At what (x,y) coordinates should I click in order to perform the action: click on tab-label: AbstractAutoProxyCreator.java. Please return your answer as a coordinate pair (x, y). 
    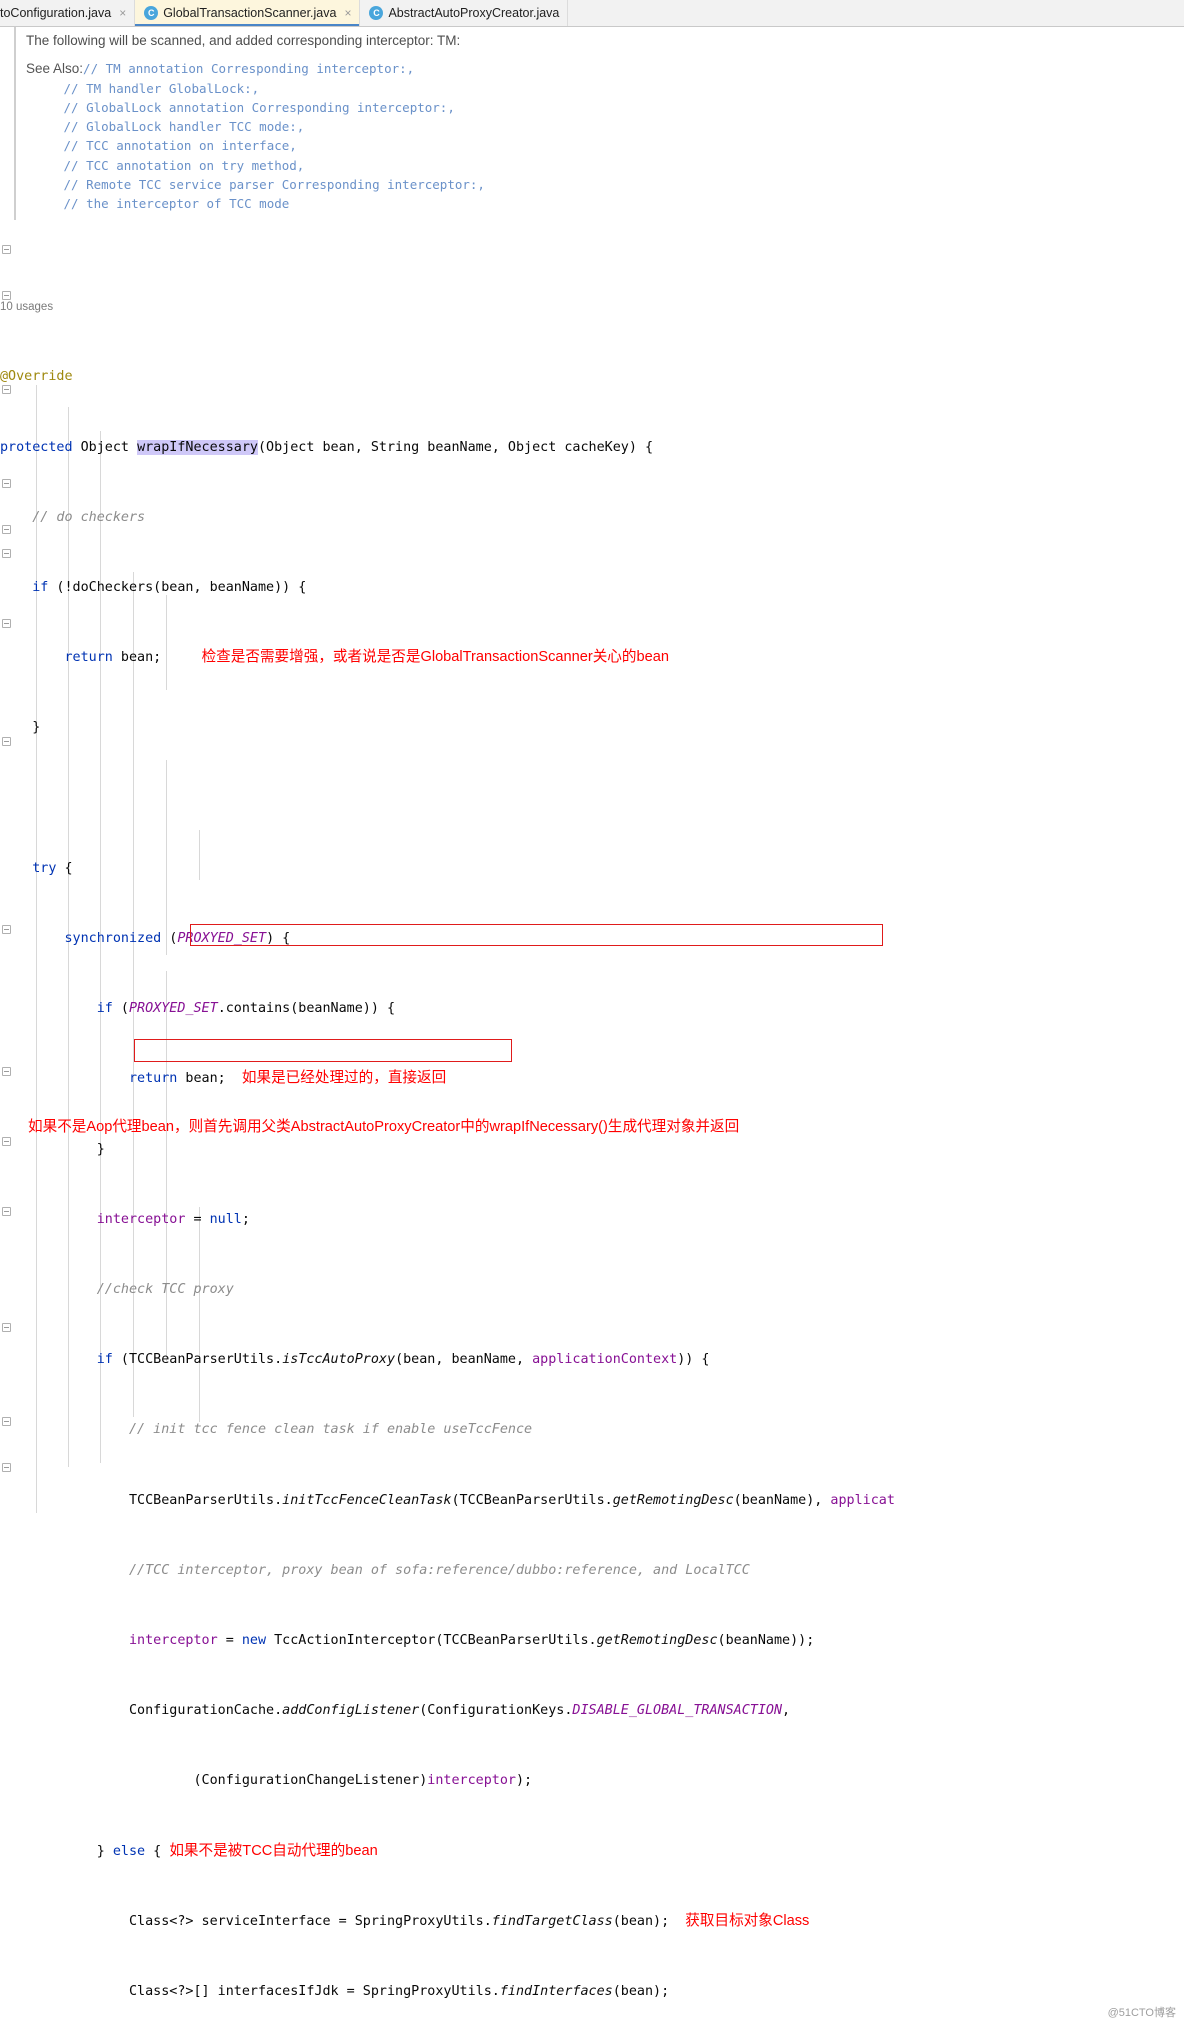
    Looking at the image, I should click on (474, 13).